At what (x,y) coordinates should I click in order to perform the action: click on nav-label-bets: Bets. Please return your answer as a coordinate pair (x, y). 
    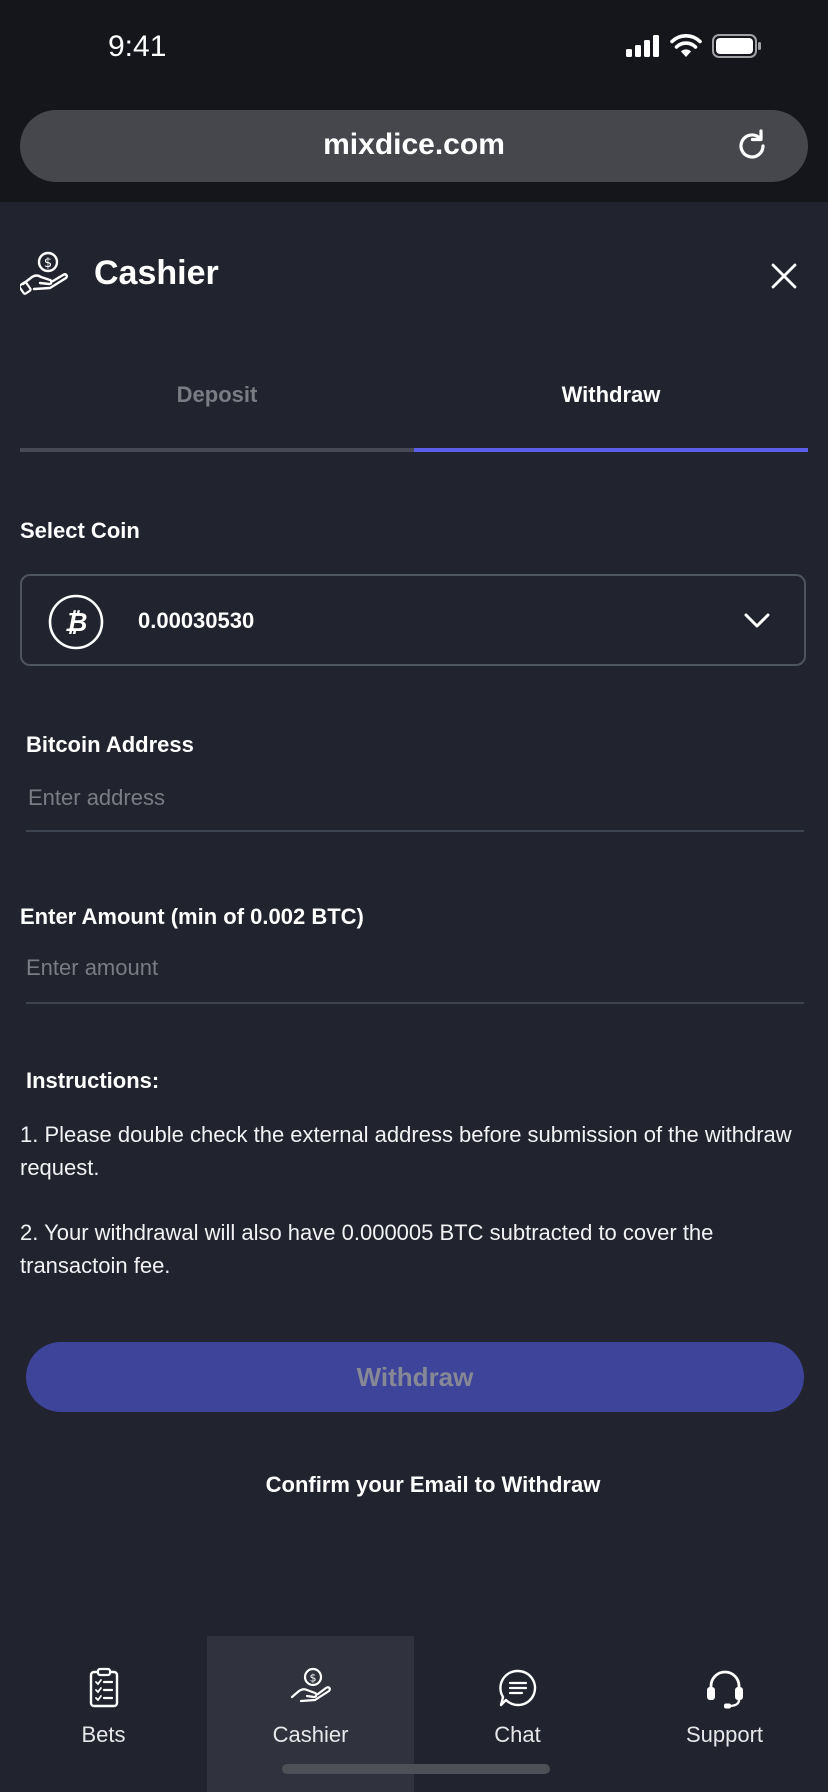
    Looking at the image, I should click on (103, 1734).